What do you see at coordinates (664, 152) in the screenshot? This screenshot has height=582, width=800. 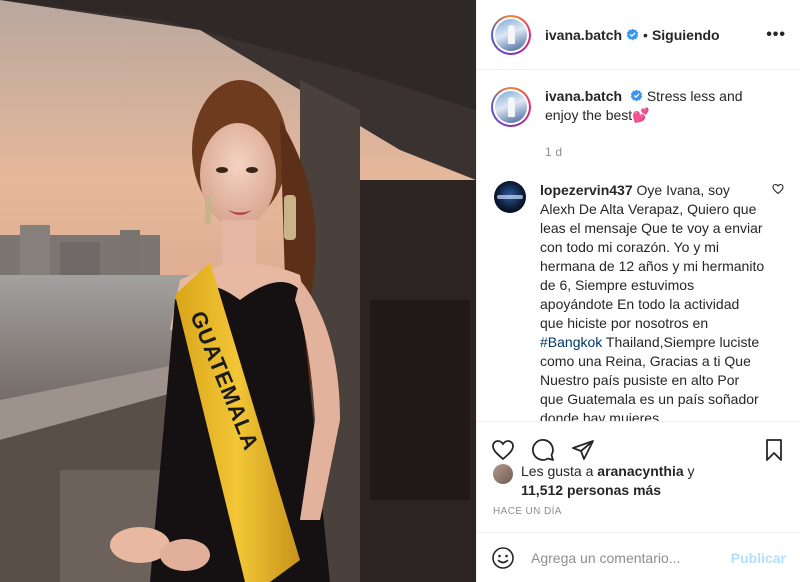 I see `caption-age: 1 d` at bounding box center [664, 152].